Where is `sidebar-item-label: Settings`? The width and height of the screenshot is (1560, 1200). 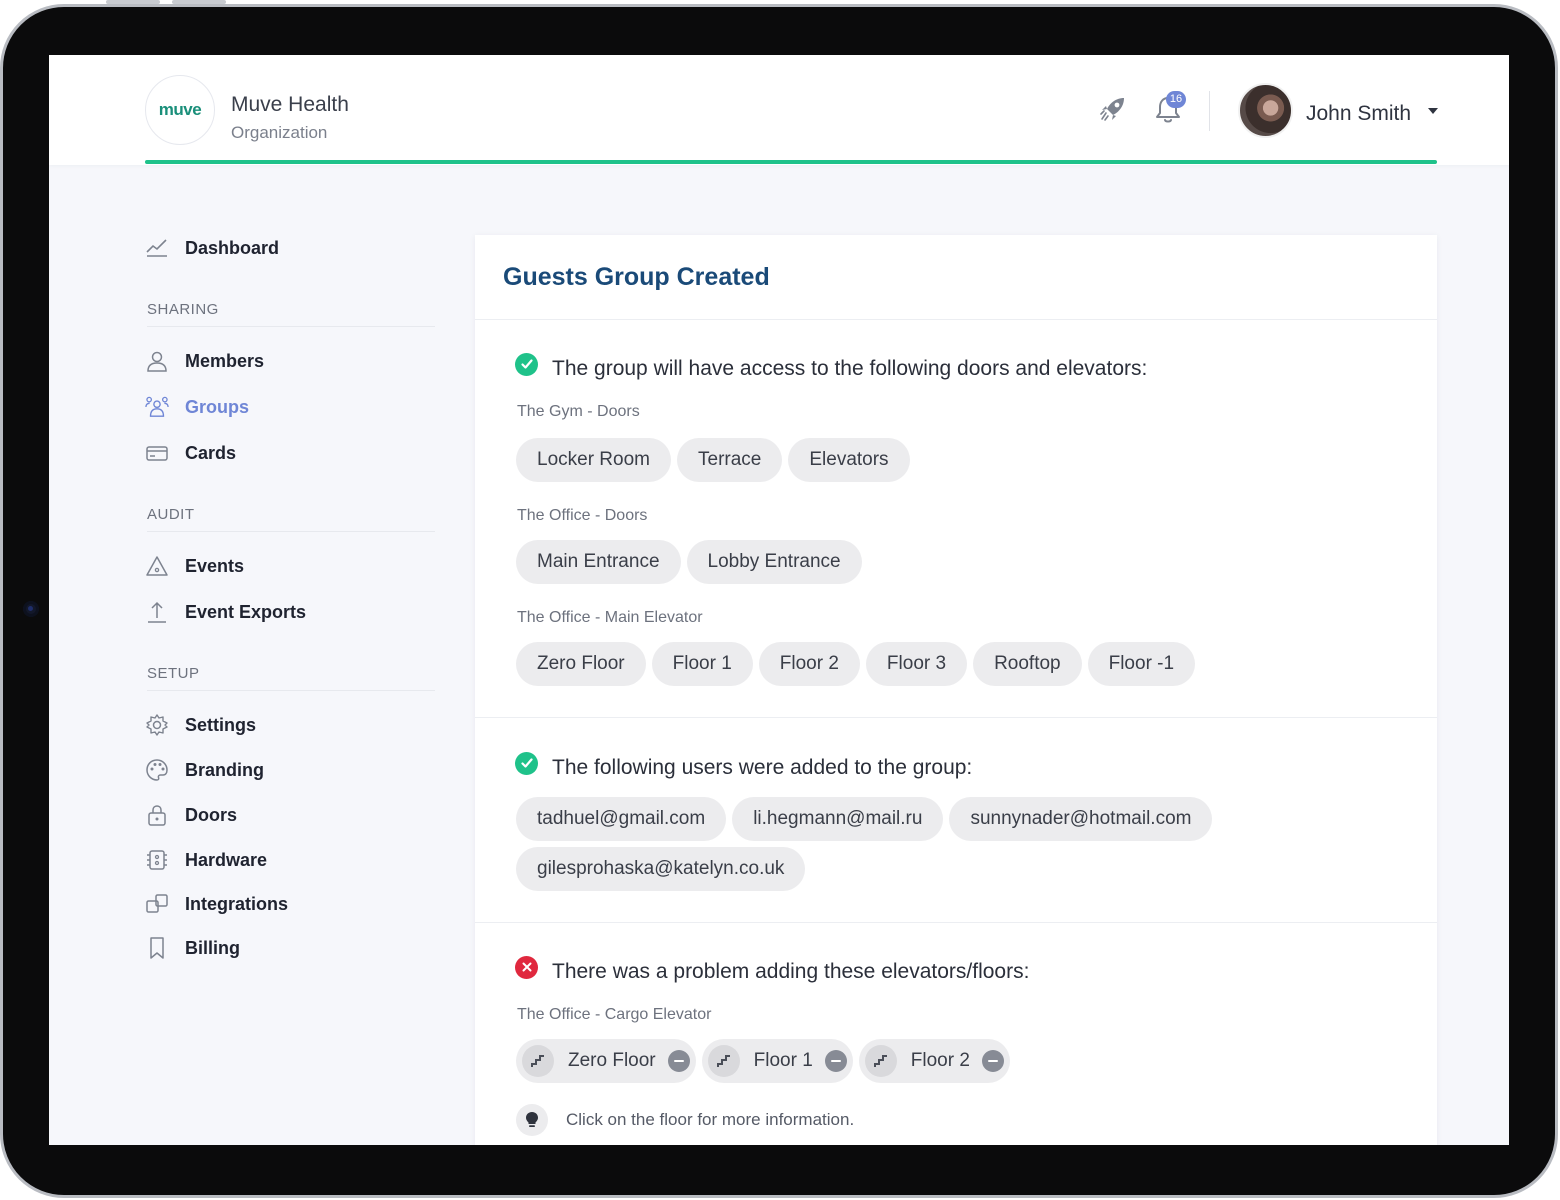
sidebar-item-label: Settings is located at coordinates (221, 724).